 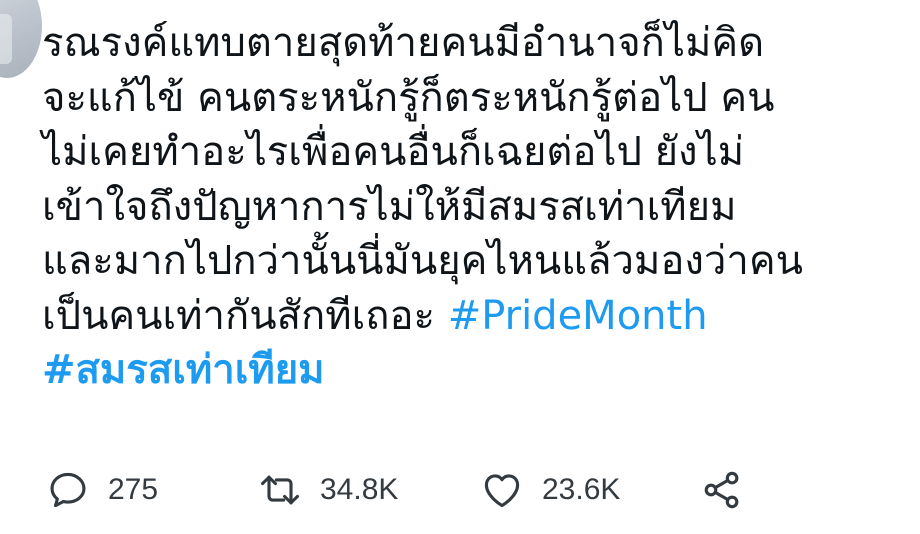 What do you see at coordinates (403, 43) in the screenshot?
I see `tweet-line: รณรงค์แทบตายสุดท้ายคนมีอำนาจก็ไม่คิด` at bounding box center [403, 43].